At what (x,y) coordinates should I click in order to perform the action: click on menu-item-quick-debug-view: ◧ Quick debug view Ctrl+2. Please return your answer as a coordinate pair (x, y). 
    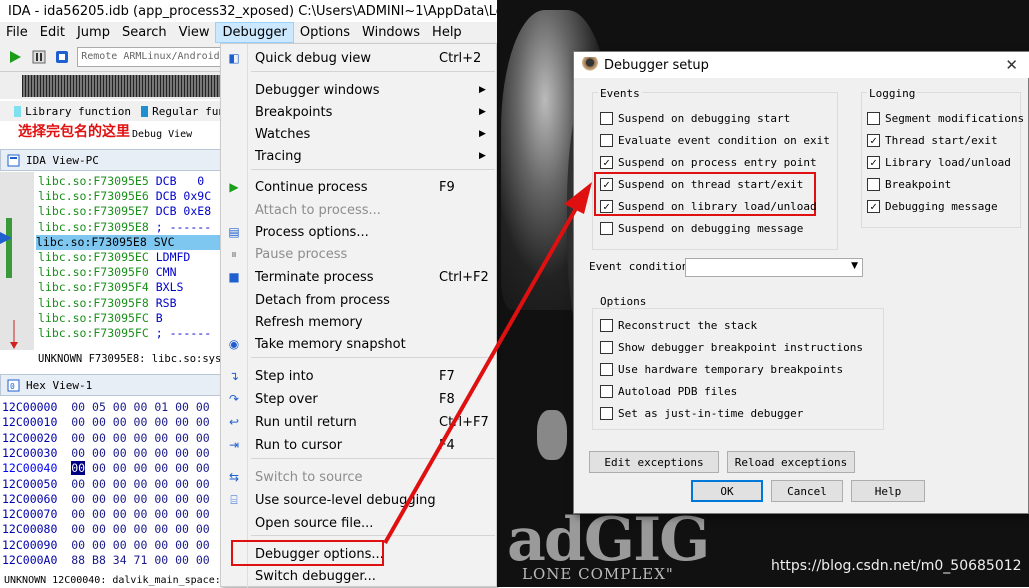
    Looking at the image, I should click on (359, 58).